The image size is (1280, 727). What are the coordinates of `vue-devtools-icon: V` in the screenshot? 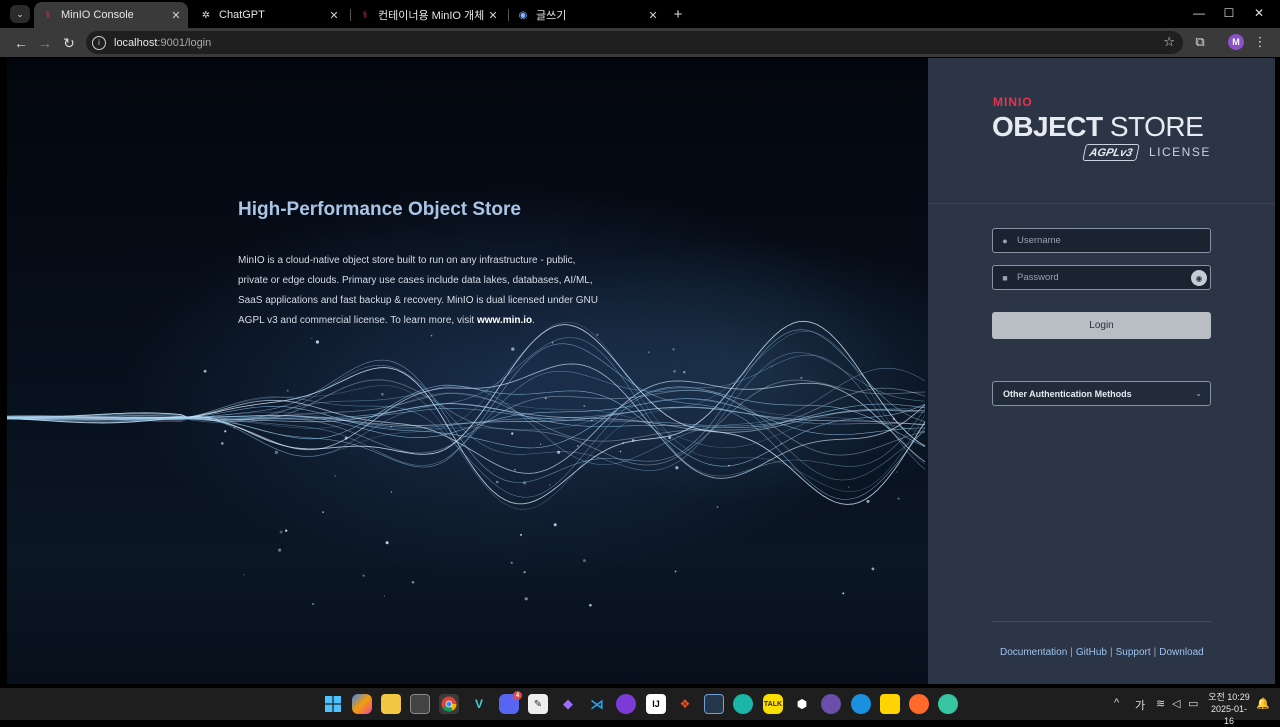 It's located at (479, 704).